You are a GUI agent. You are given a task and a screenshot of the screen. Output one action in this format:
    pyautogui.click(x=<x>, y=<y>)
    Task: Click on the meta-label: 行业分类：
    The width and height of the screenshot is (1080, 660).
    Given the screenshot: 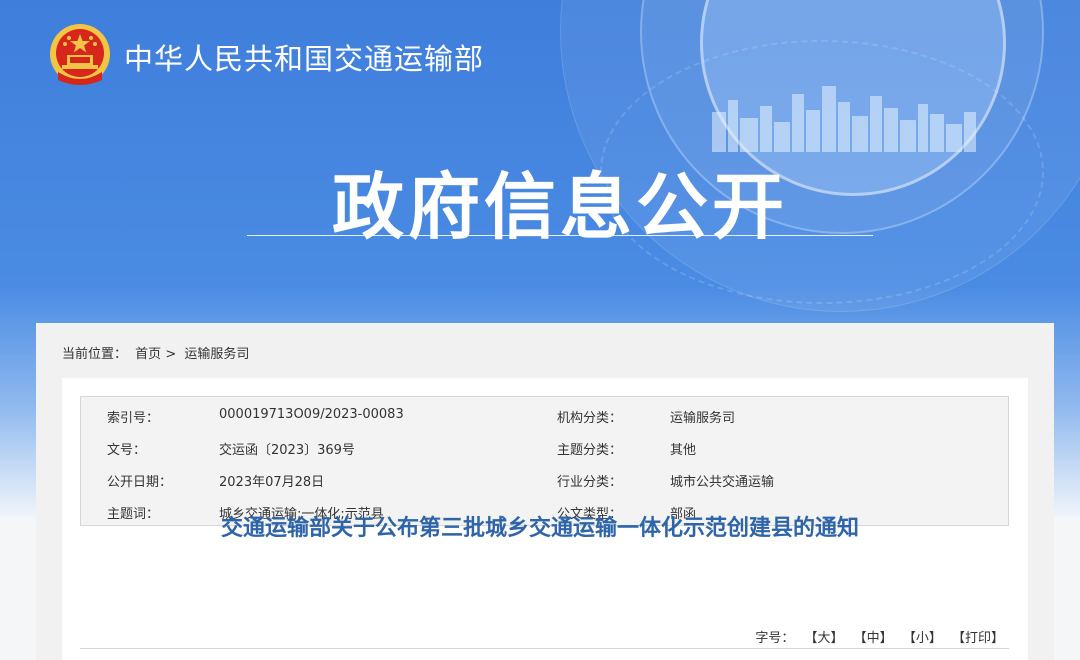 What is the action you would take?
    pyautogui.click(x=590, y=482)
    